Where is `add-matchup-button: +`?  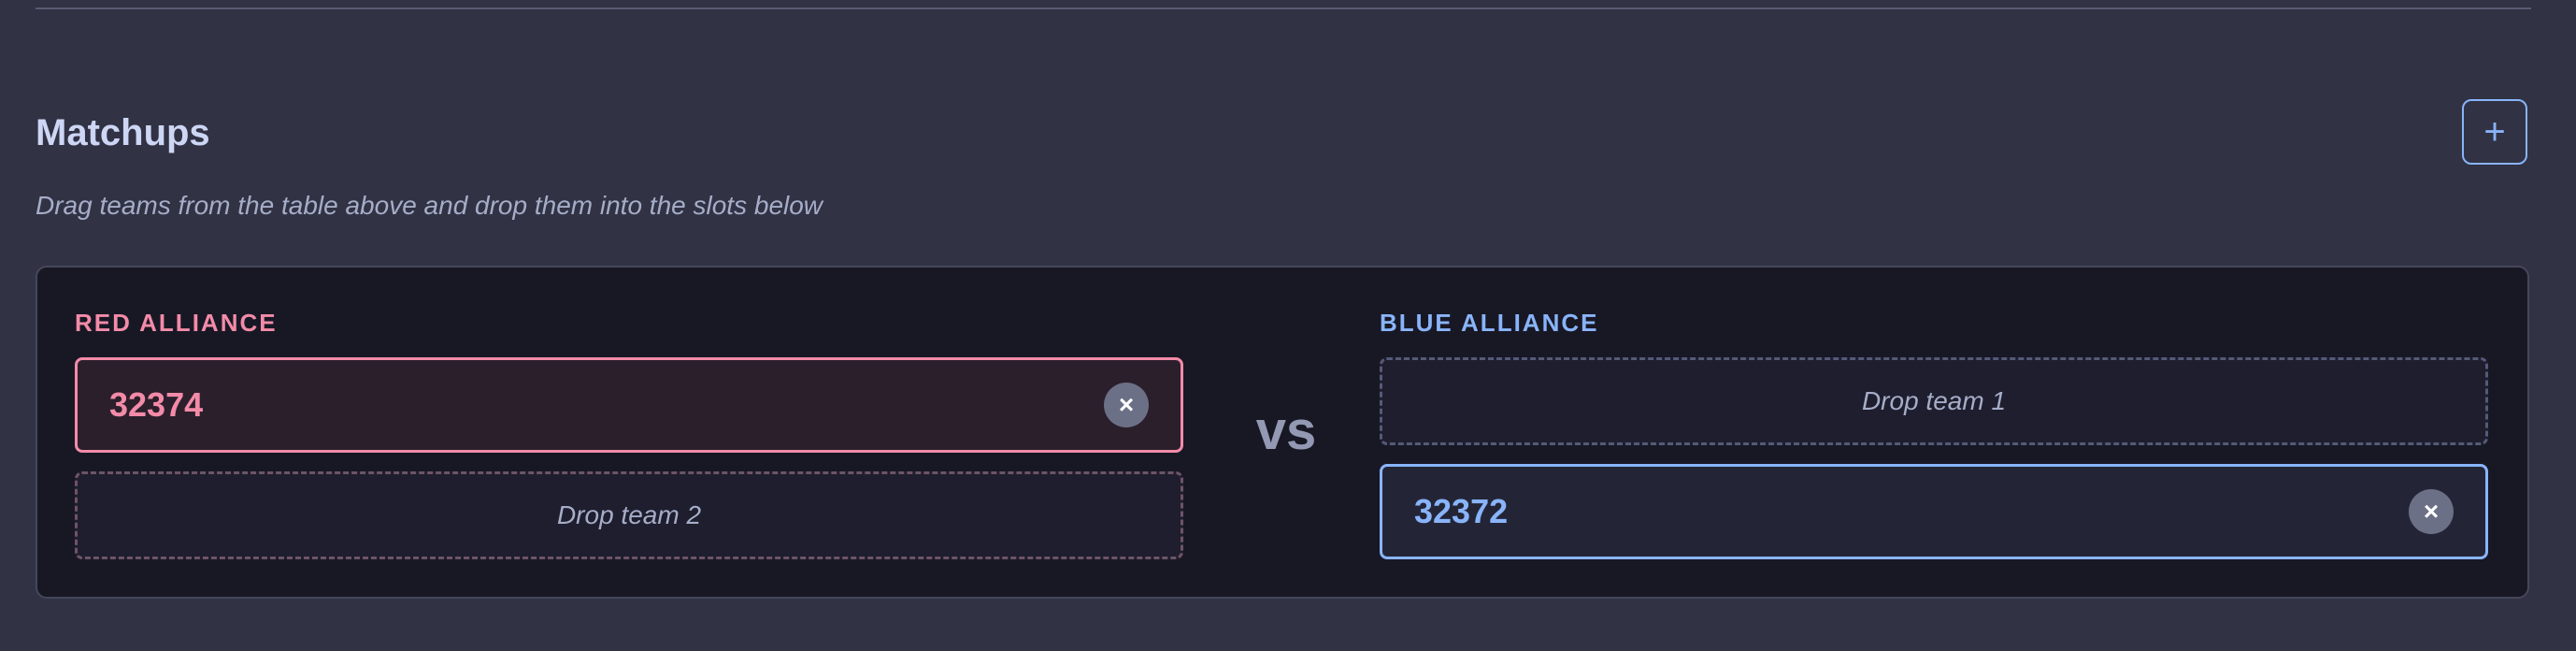
add-matchup-button: + is located at coordinates (2494, 132).